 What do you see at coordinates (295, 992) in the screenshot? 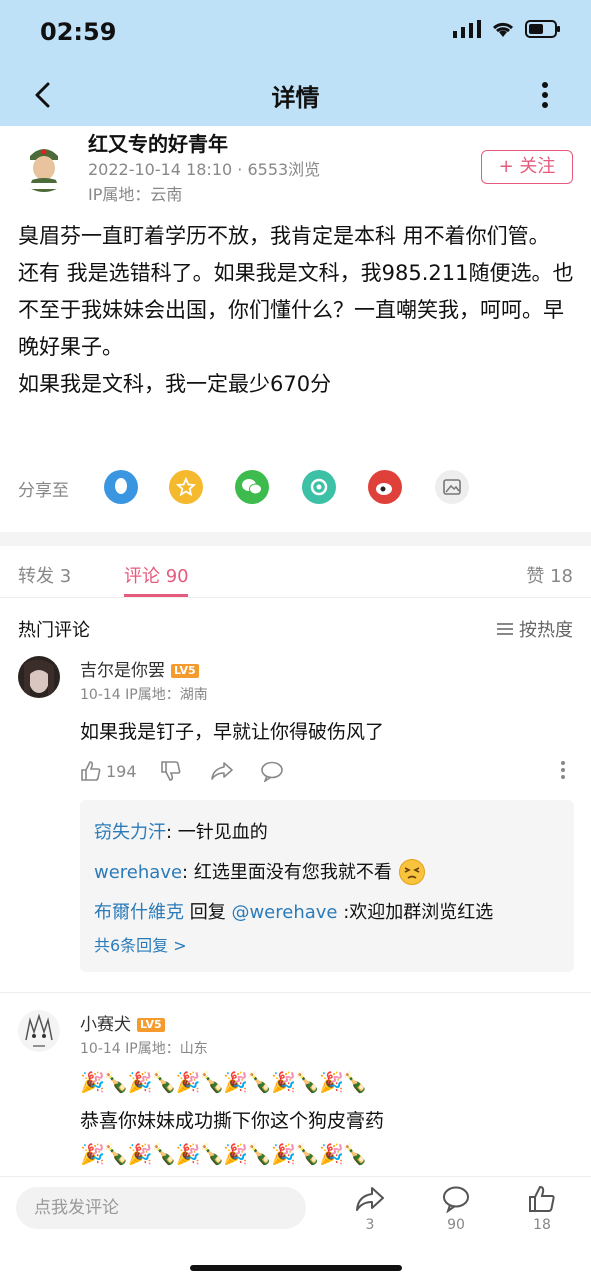
I see `comment-divider` at bounding box center [295, 992].